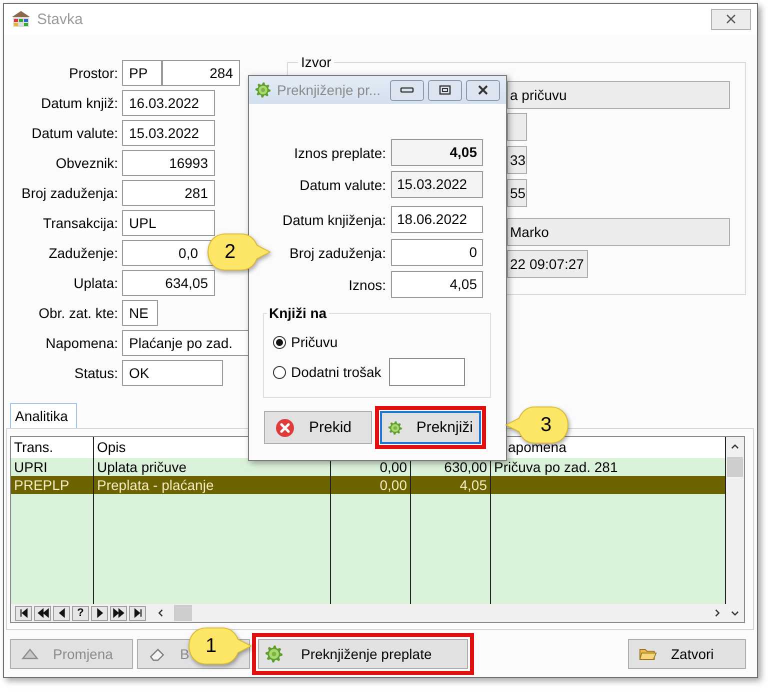  I want to click on input-field: 18.06.2022, so click(437, 219).